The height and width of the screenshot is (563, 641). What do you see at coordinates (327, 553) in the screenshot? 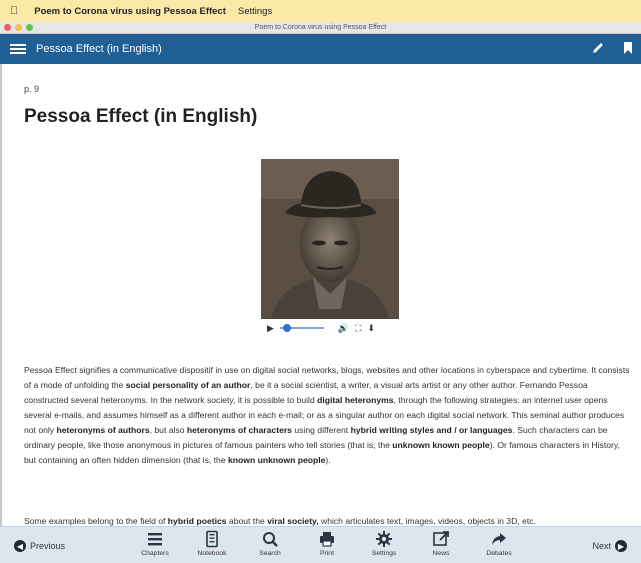
I see `print-label: Print` at bounding box center [327, 553].